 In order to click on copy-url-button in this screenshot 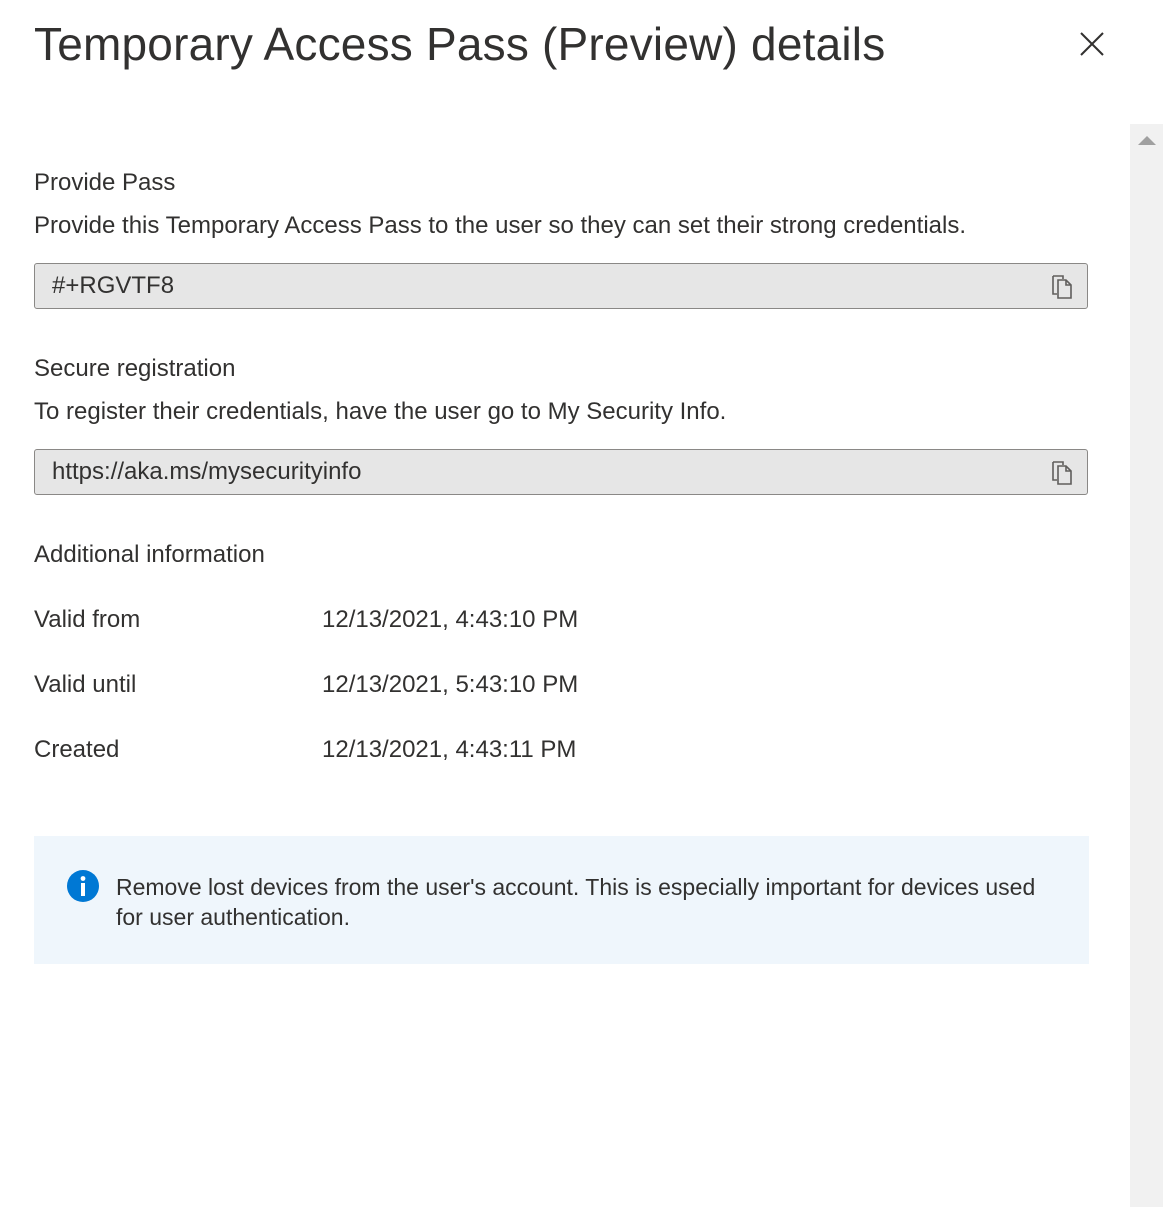, I will do `click(1062, 473)`.